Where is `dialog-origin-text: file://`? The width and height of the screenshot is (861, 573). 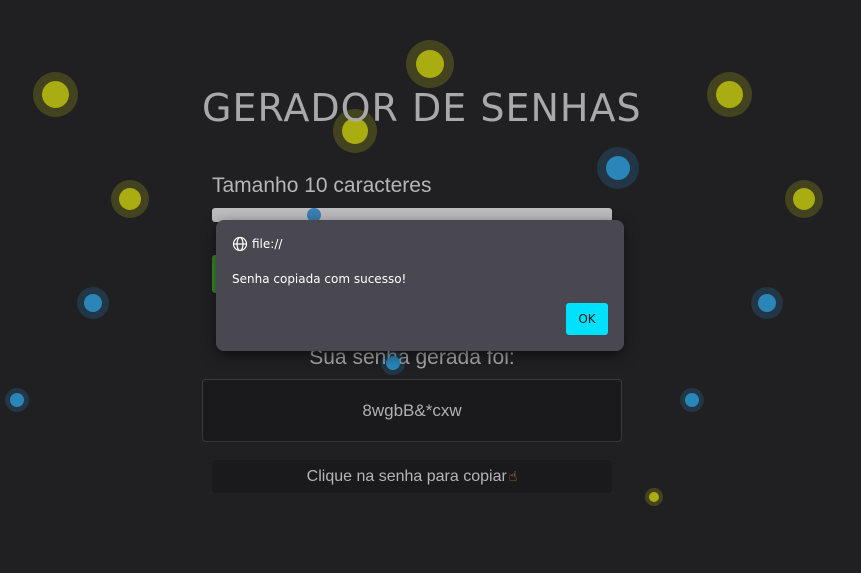 dialog-origin-text: file:// is located at coordinates (267, 244).